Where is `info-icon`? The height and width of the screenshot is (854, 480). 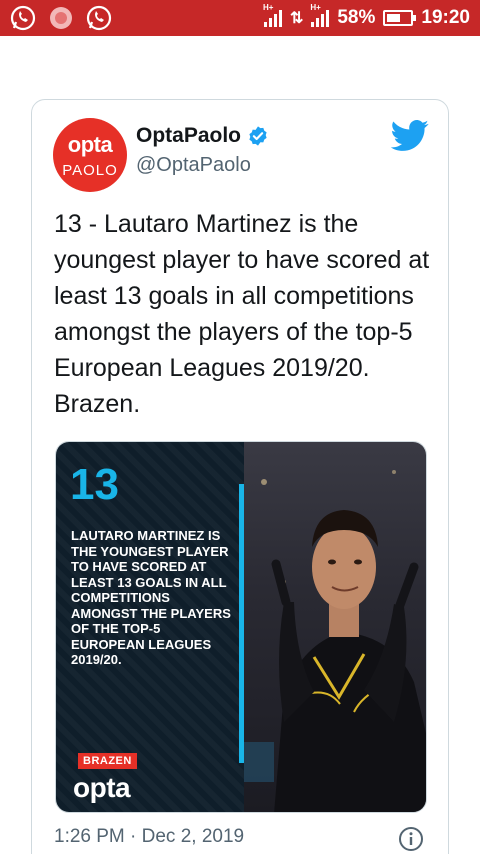 info-icon is located at coordinates (411, 839).